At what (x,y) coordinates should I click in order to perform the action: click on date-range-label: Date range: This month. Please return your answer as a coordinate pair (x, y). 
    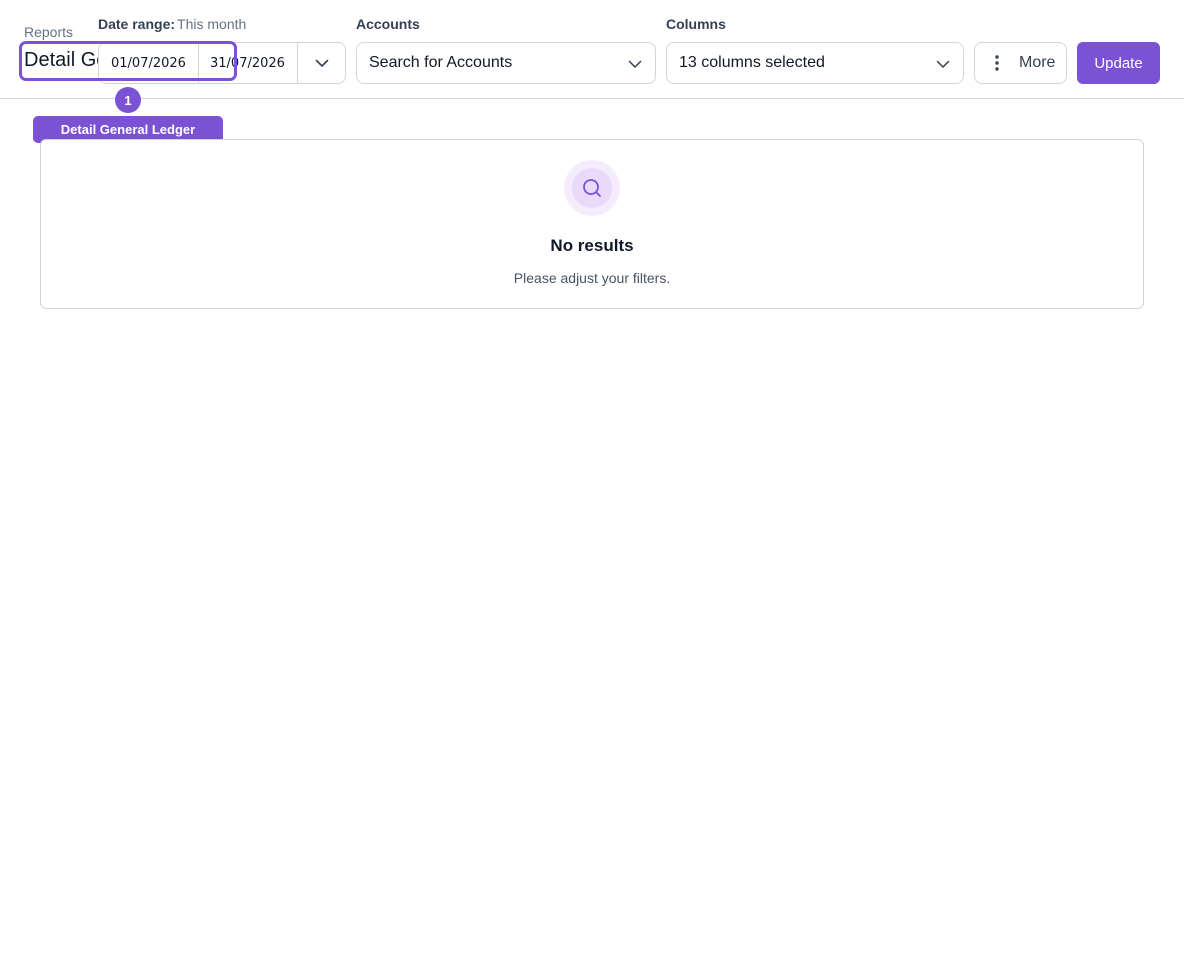
    Looking at the image, I should click on (172, 24).